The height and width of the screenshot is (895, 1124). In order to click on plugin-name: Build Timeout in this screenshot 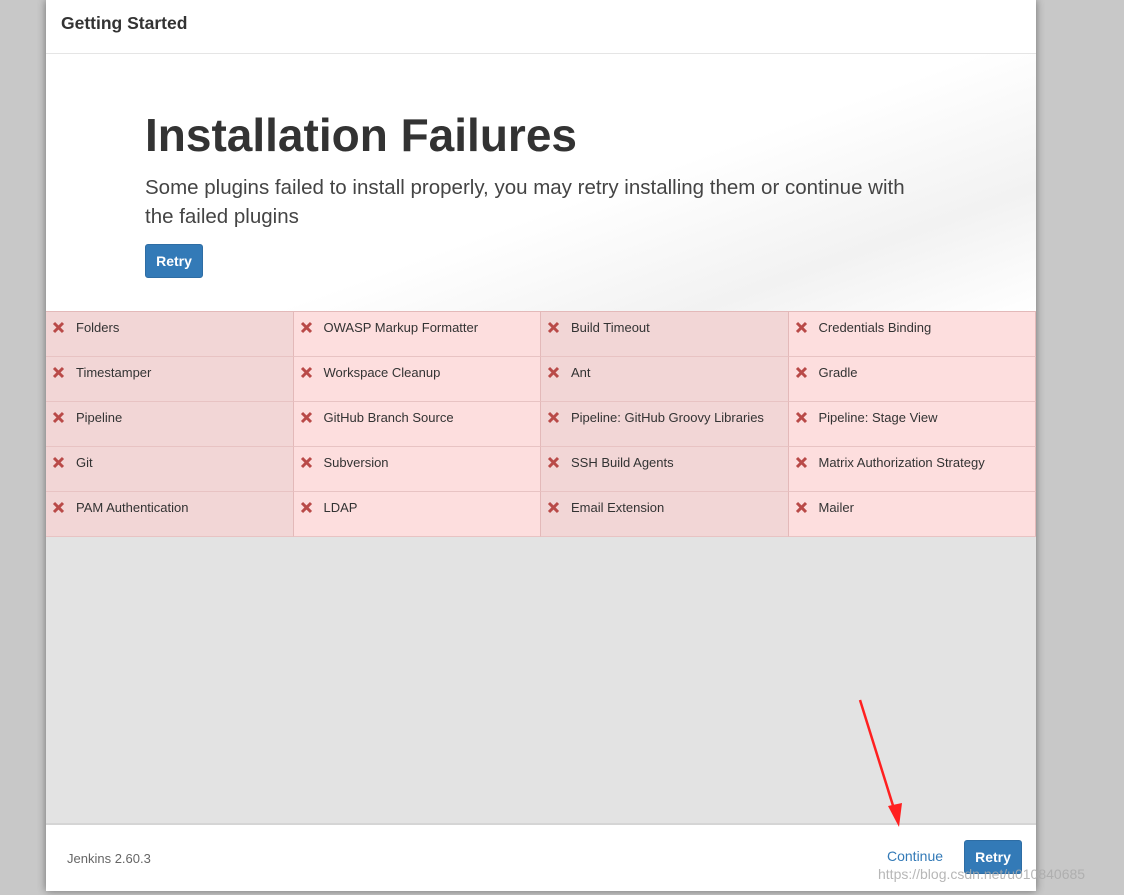, I will do `click(610, 327)`.